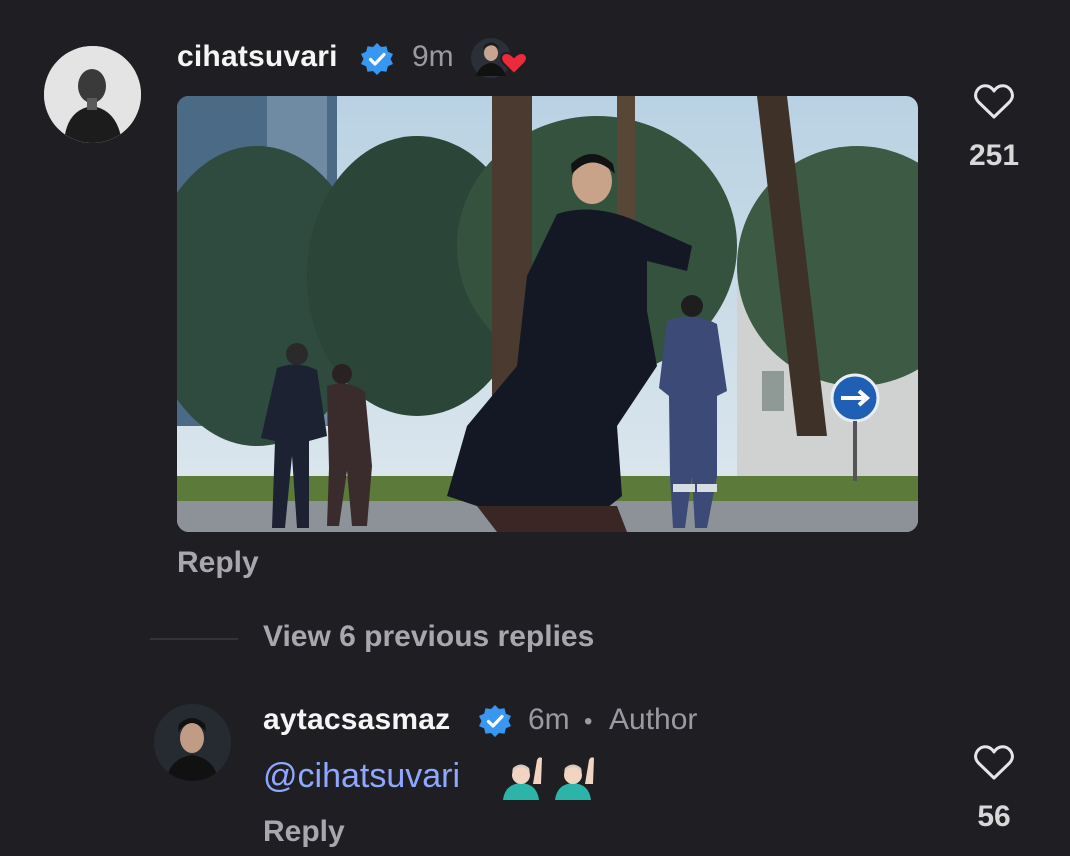 The image size is (1070, 856). Describe the element at coordinates (653, 719) in the screenshot. I see `author-badge: Author` at that location.